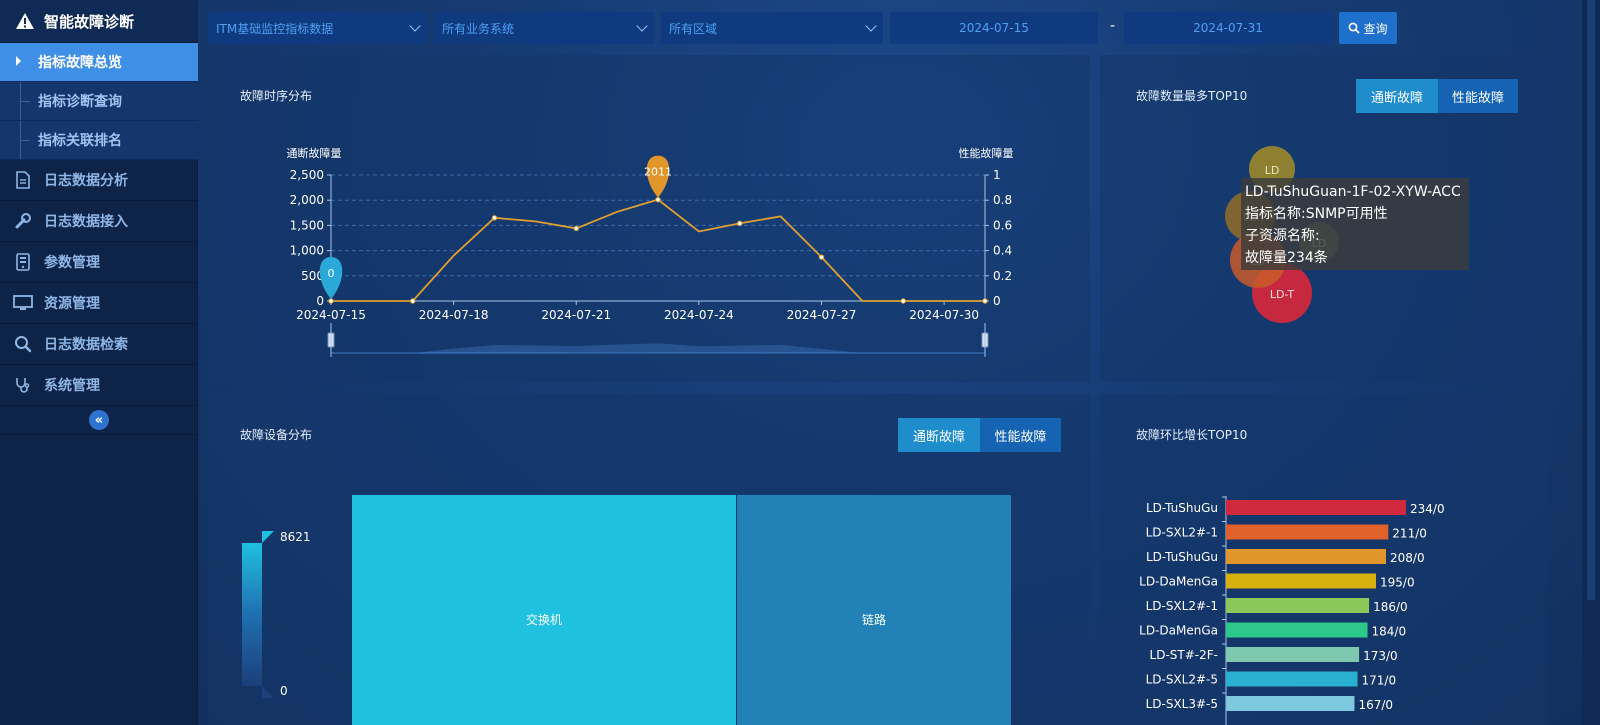 The height and width of the screenshot is (725, 1600). I want to click on monitor-icon, so click(23, 303).